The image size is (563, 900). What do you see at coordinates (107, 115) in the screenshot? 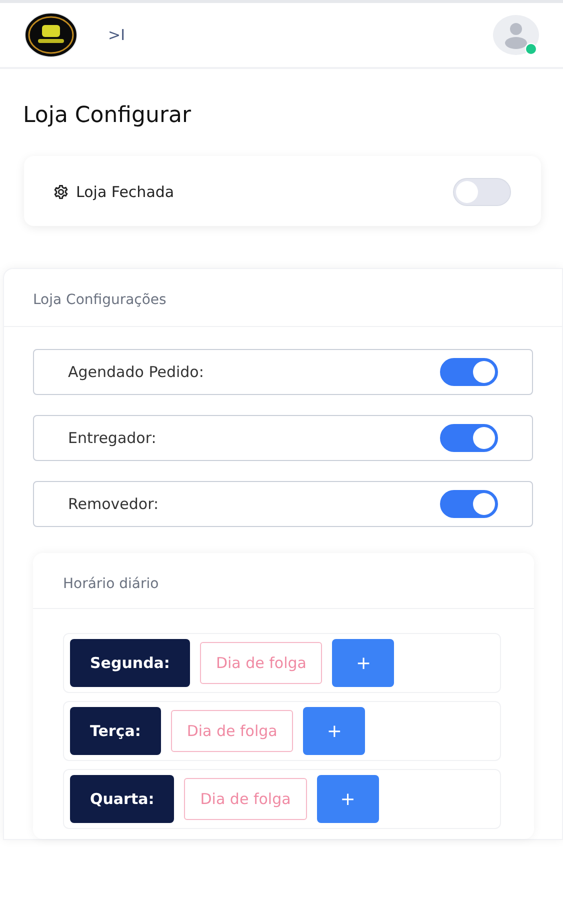
I see `page-title: Loja Configurar` at bounding box center [107, 115].